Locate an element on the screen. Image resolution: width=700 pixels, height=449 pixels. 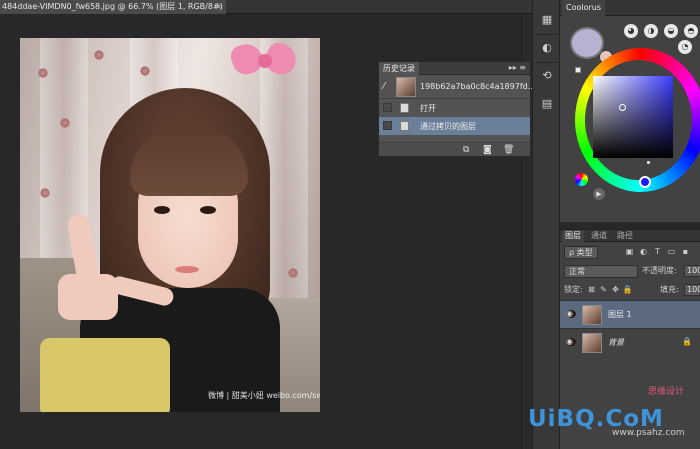
harmony-icon: ◕ is located at coordinates (631, 31).